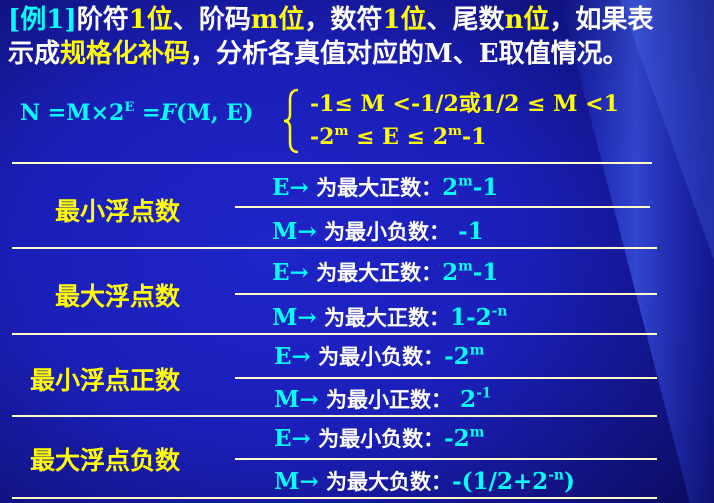 The width and height of the screenshot is (714, 503). I want to click on section-label-min-float: 最小浮点数, so click(118, 211).